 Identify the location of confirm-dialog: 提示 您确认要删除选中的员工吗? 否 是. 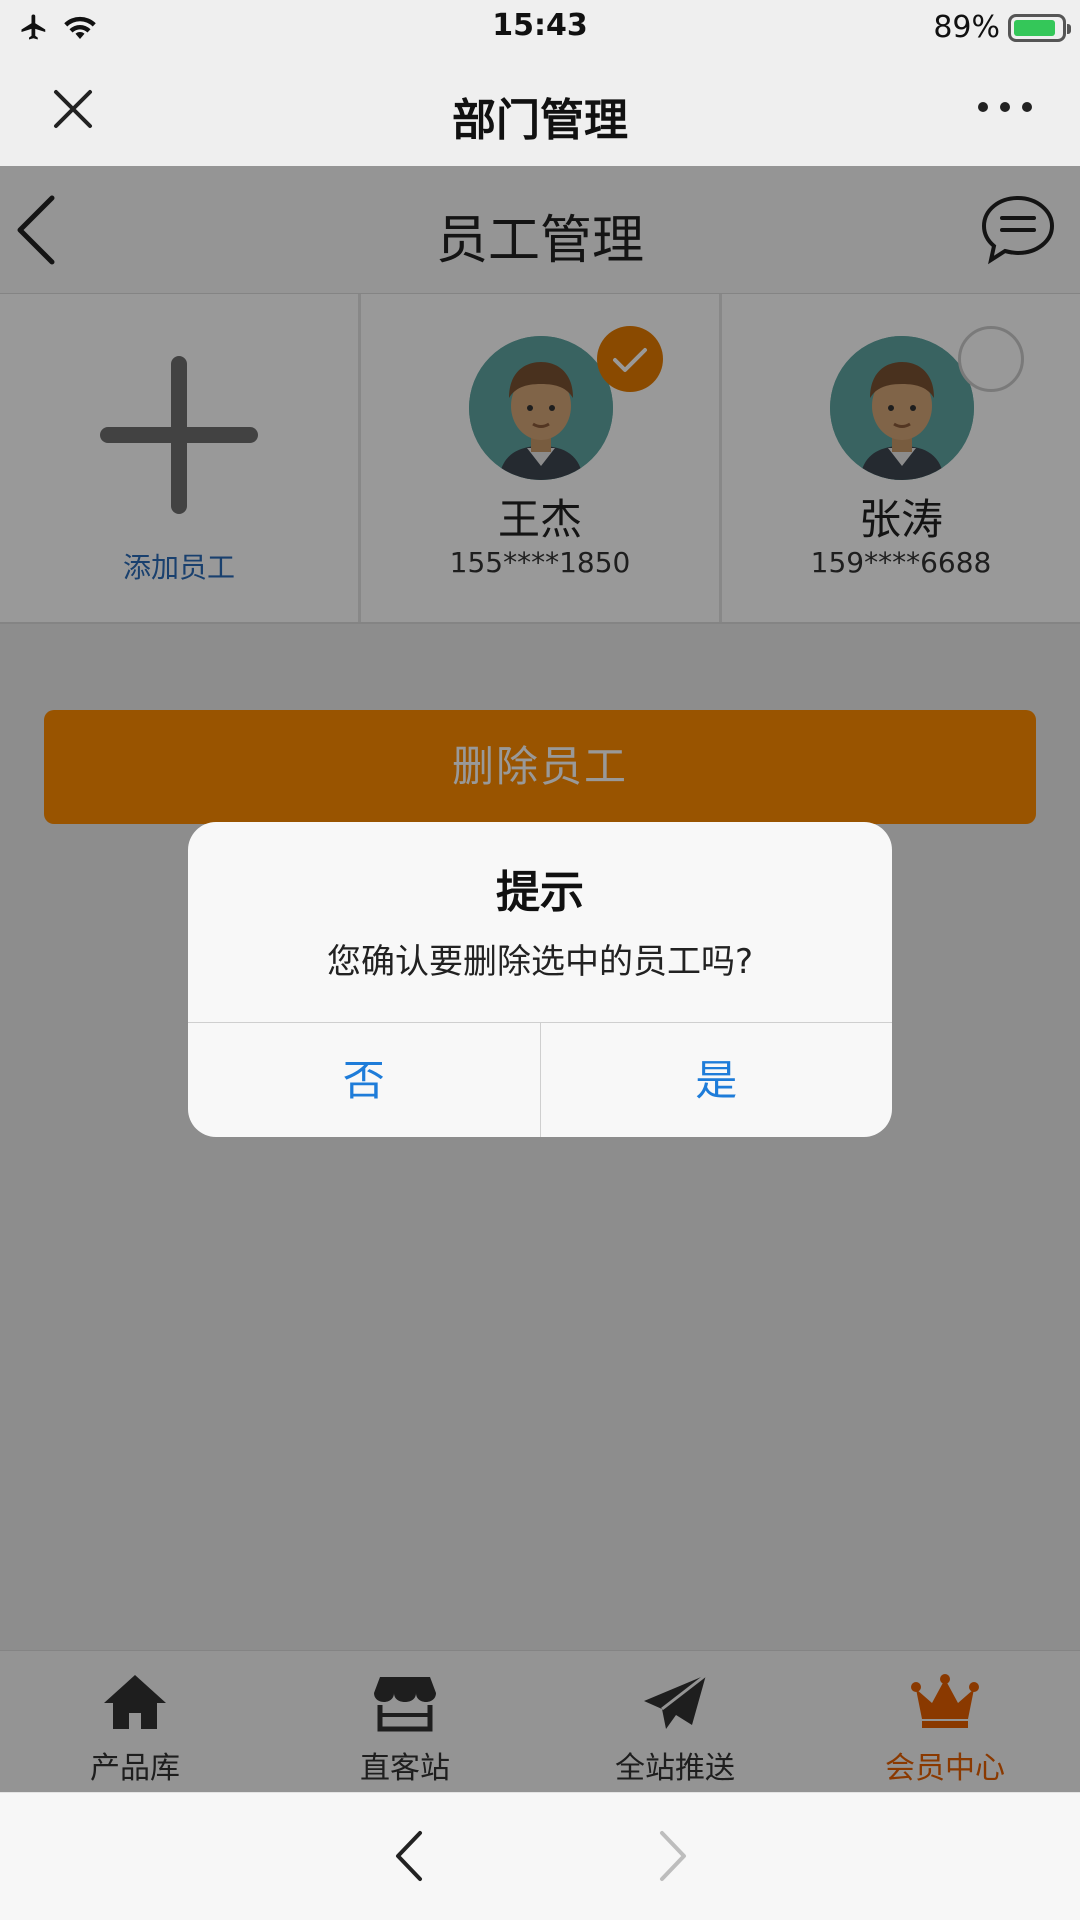
(540, 979).